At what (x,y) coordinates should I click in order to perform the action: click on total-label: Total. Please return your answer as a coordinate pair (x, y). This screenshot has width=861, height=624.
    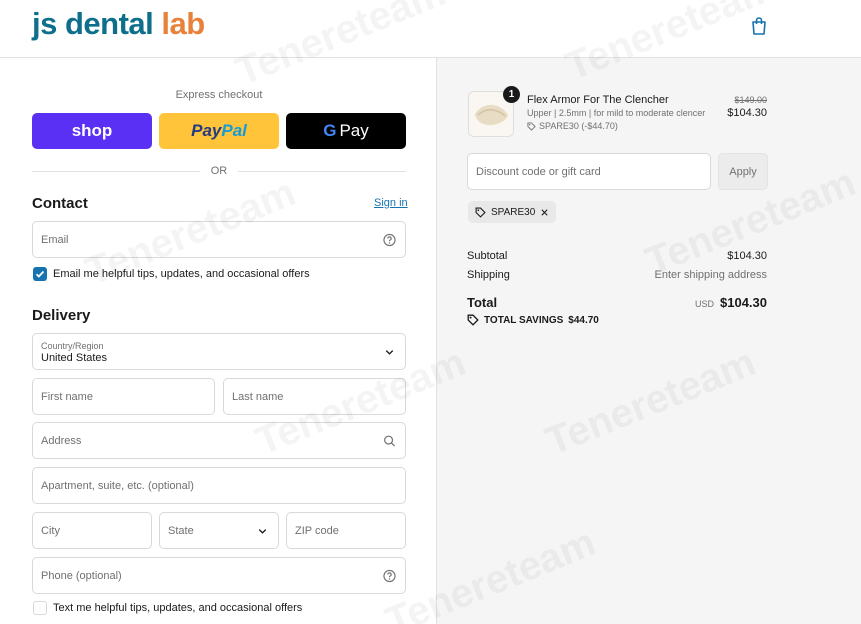
    Looking at the image, I should click on (482, 302).